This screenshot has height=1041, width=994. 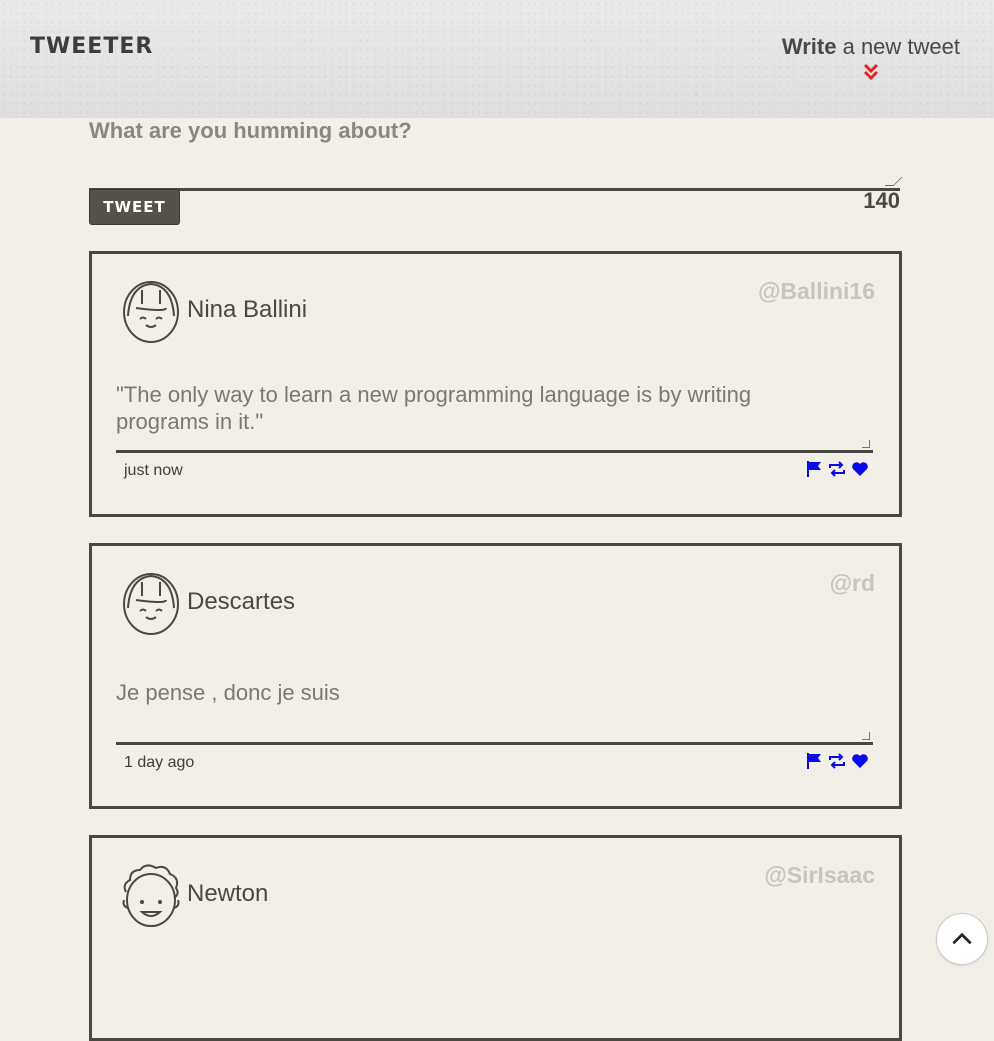 I want to click on app-logo: TWEETER, so click(x=91, y=46).